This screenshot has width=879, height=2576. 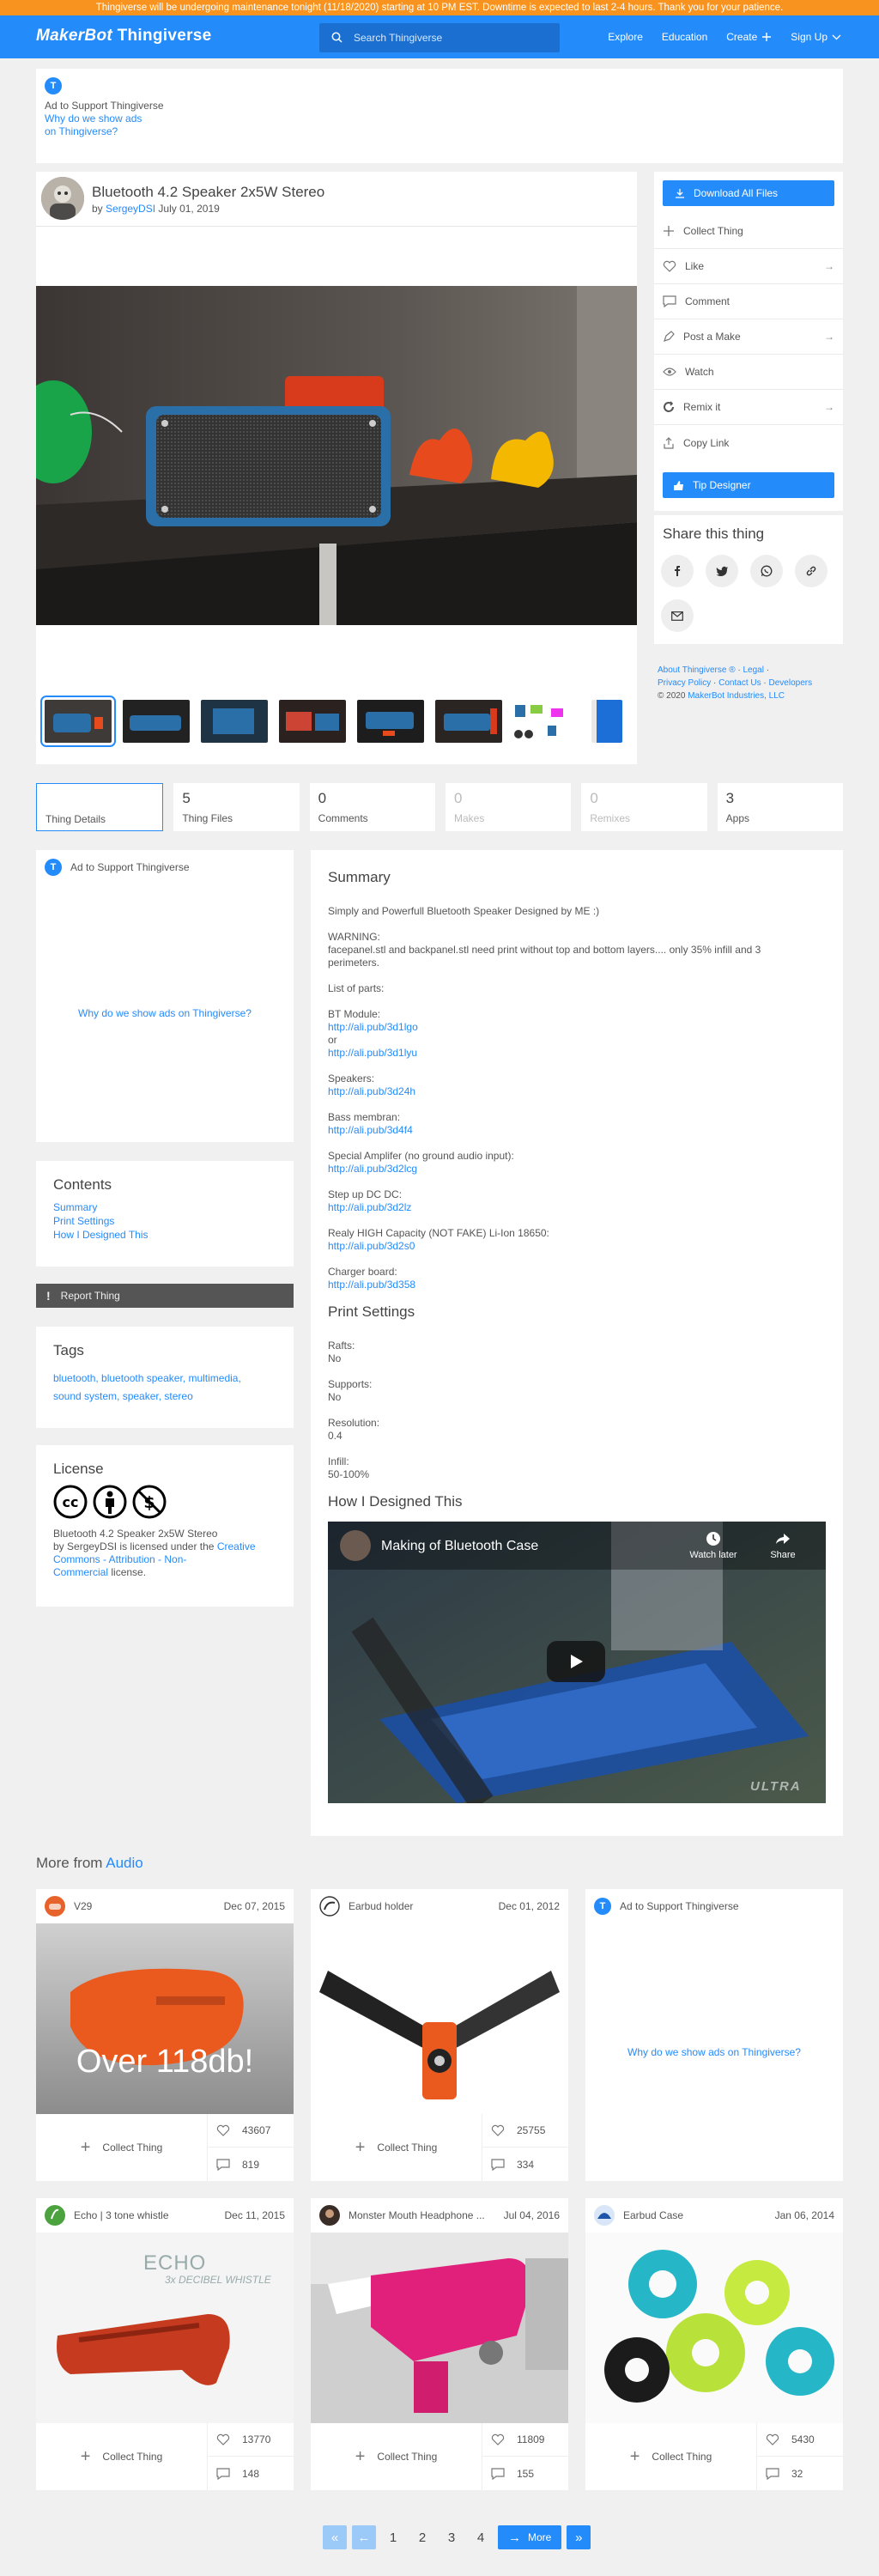 What do you see at coordinates (749, 37) in the screenshot?
I see `nav-create: Create` at bounding box center [749, 37].